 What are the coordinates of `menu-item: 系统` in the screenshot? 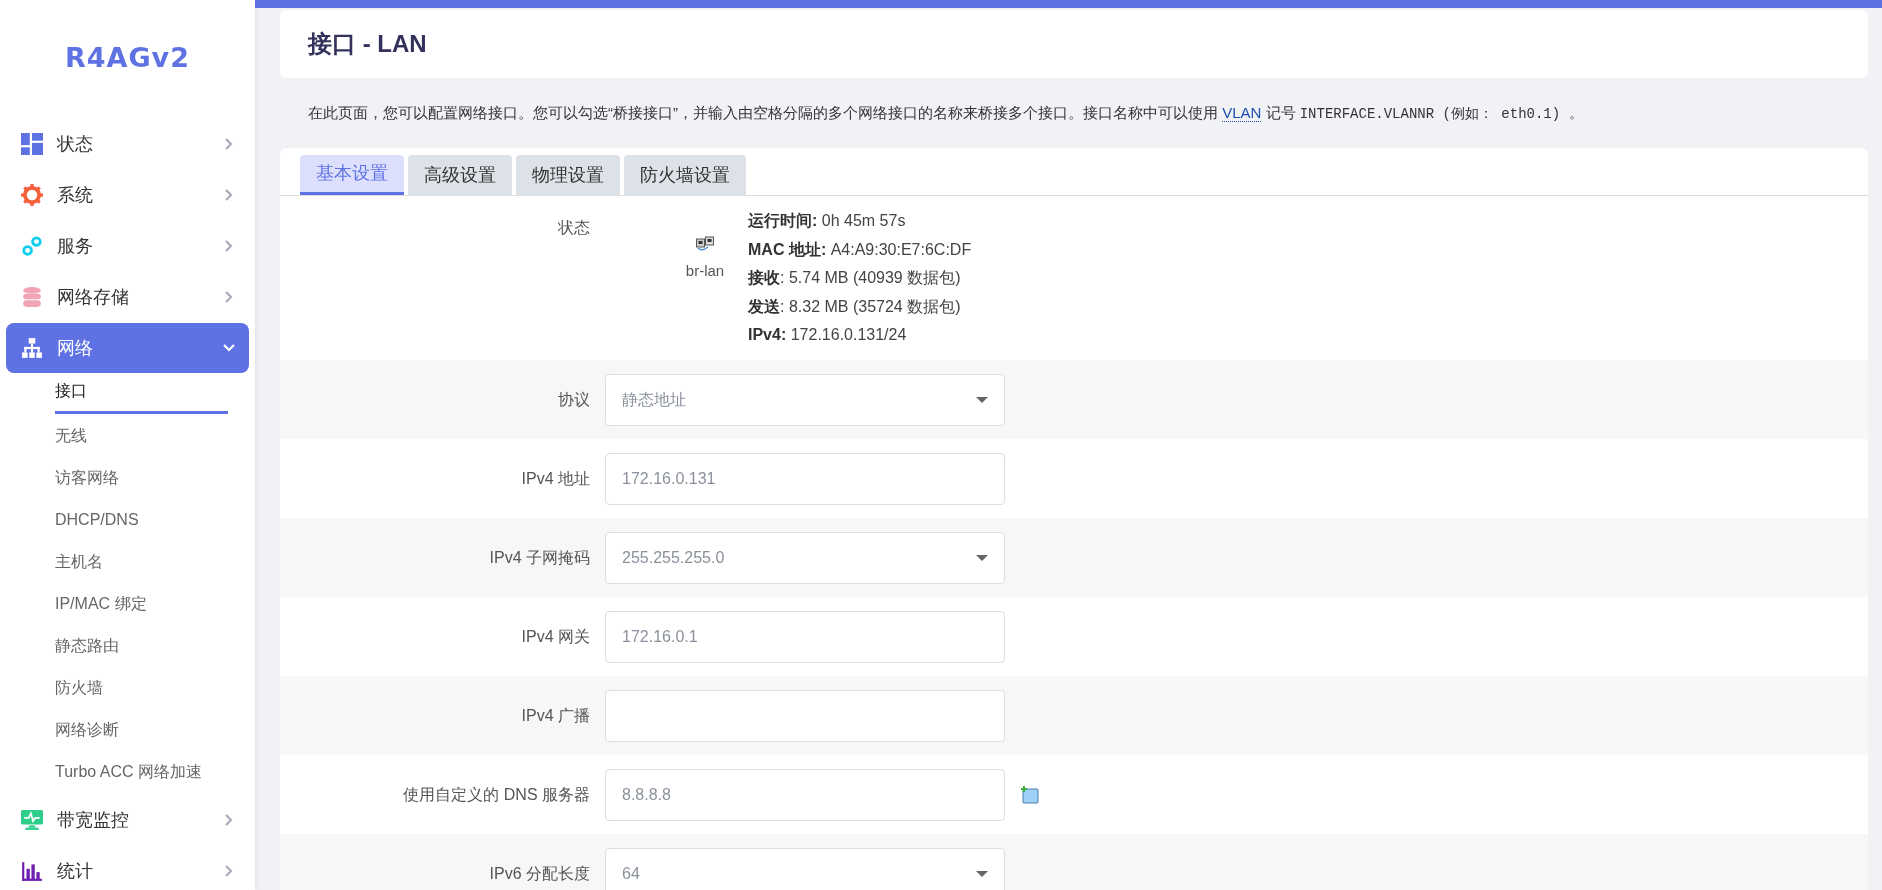 It's located at (127, 195).